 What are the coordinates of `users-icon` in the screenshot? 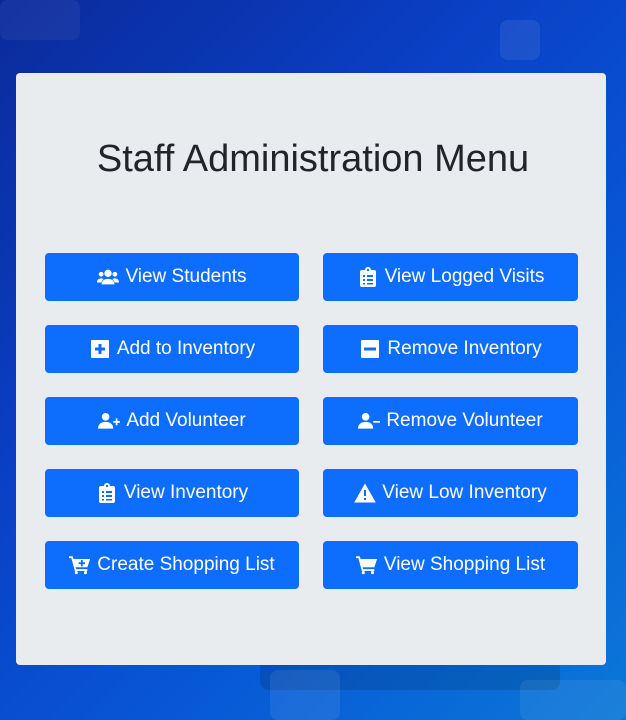 It's located at (108, 277).